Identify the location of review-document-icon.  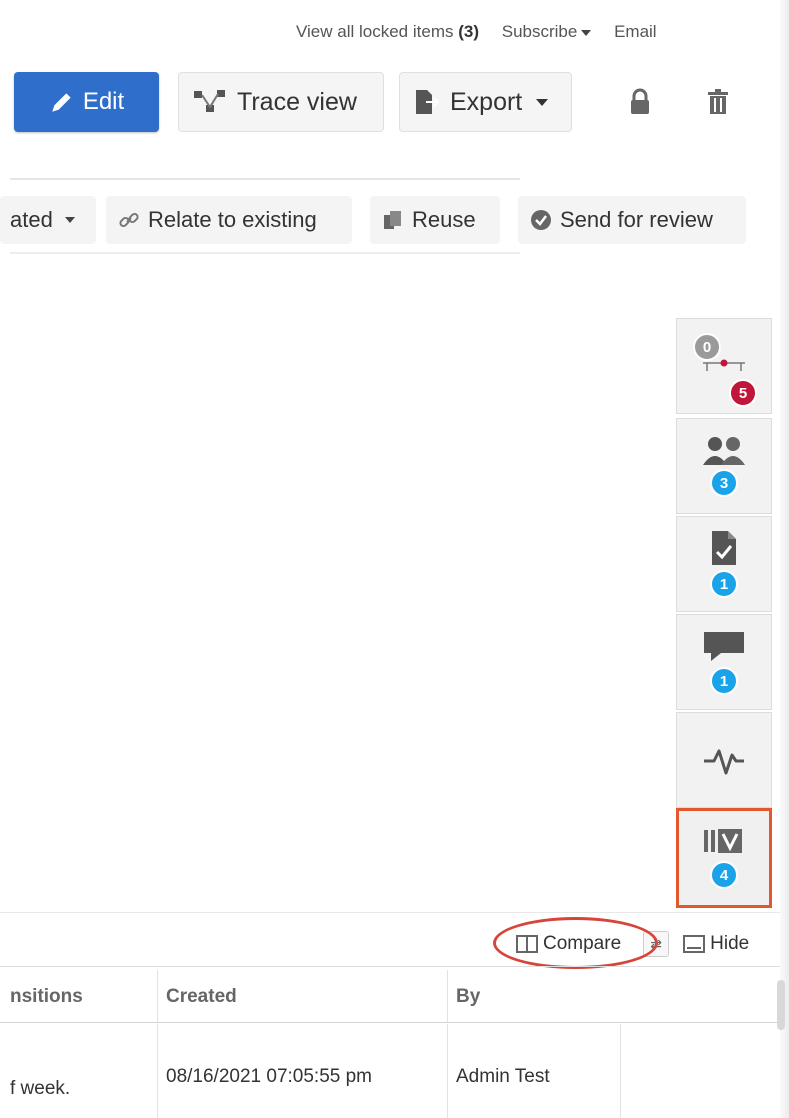
(724, 548).